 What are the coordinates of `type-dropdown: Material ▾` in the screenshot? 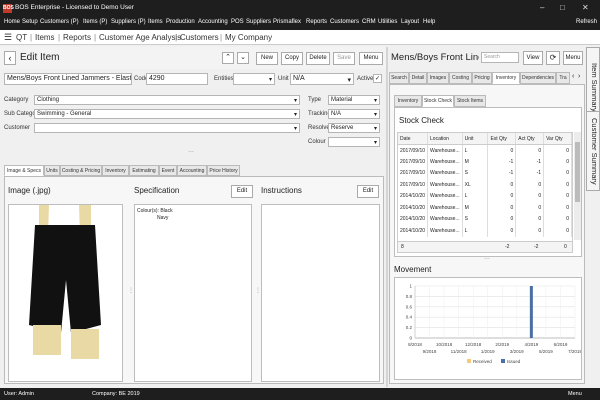 It's located at (354, 100).